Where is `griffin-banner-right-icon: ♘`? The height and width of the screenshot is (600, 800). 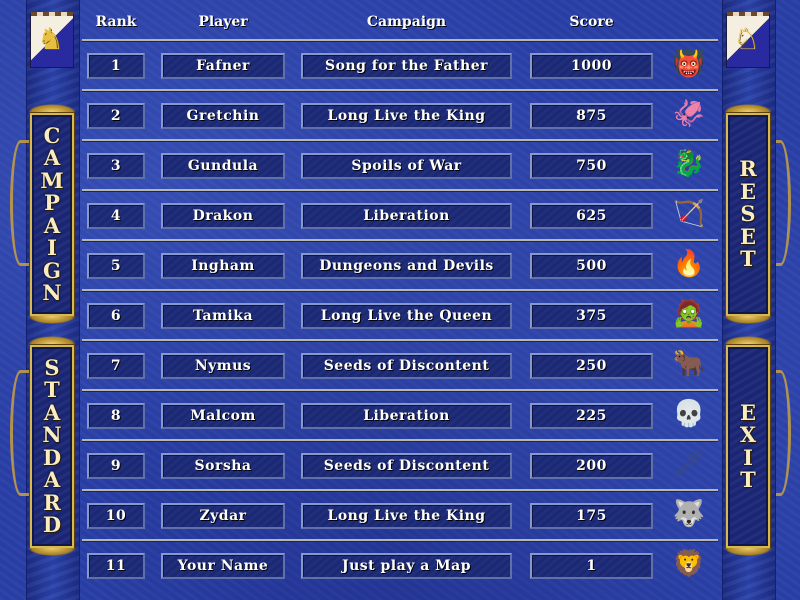 griffin-banner-right-icon: ♘ is located at coordinates (748, 40).